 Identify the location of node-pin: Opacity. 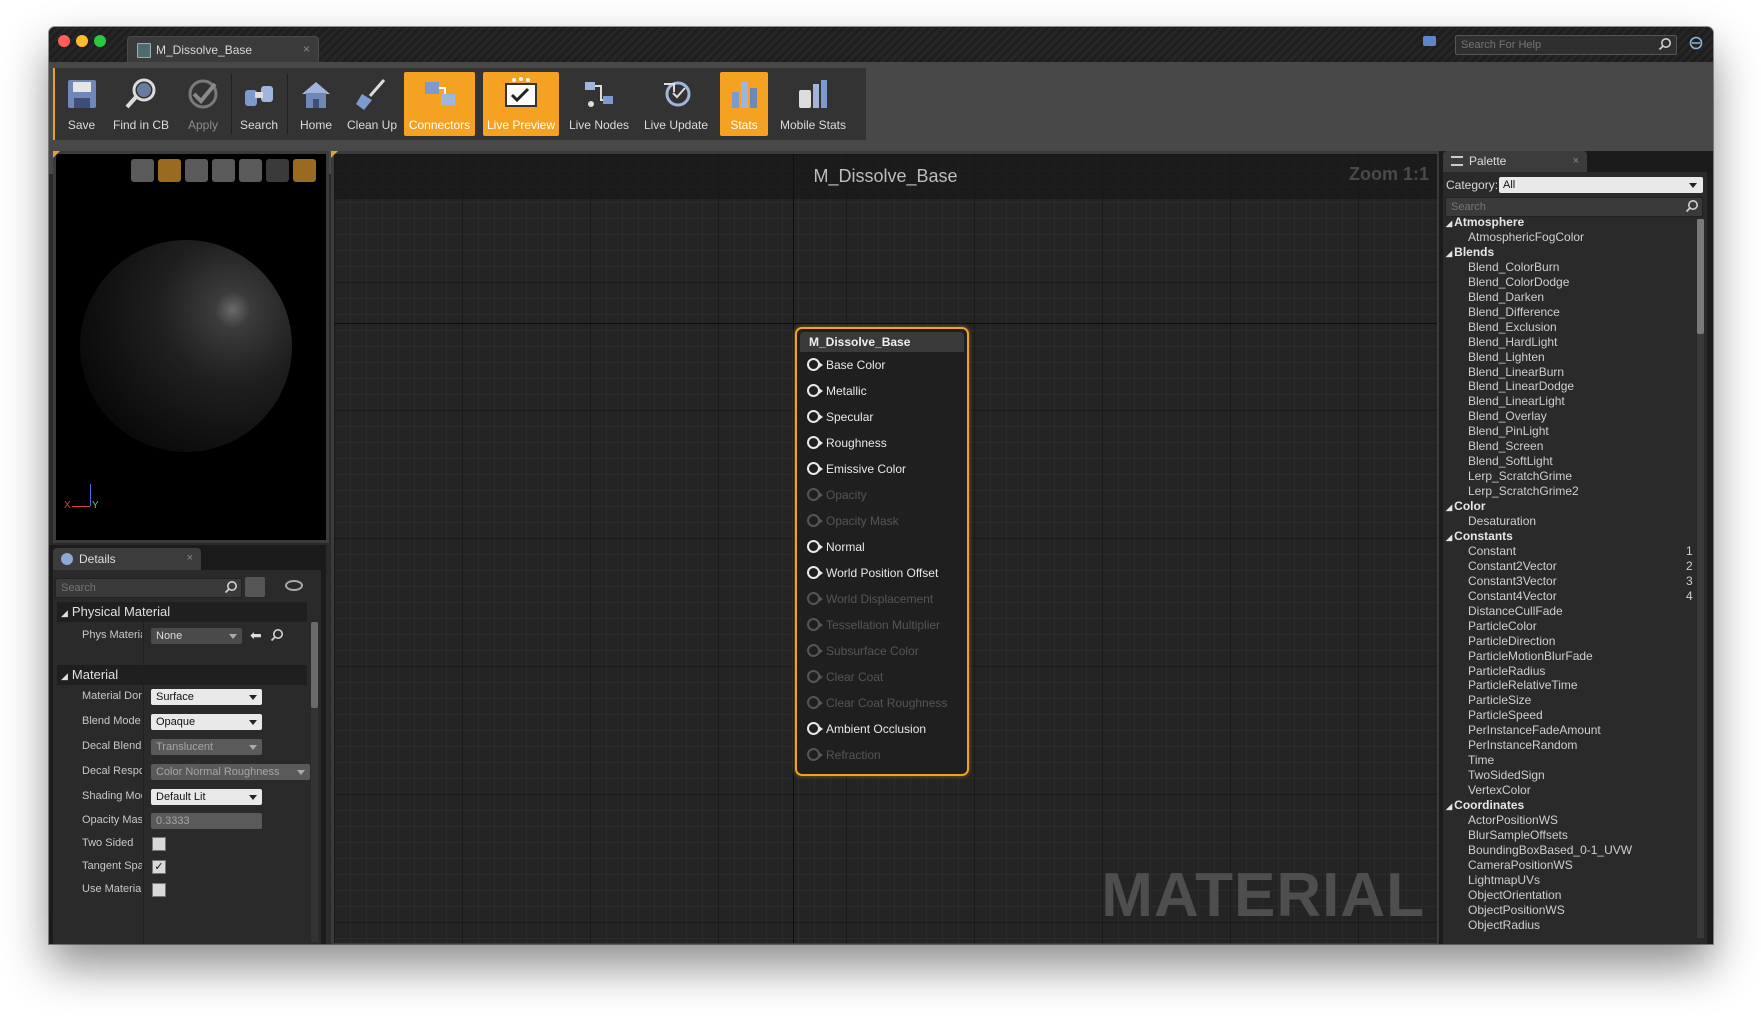
(837, 495).